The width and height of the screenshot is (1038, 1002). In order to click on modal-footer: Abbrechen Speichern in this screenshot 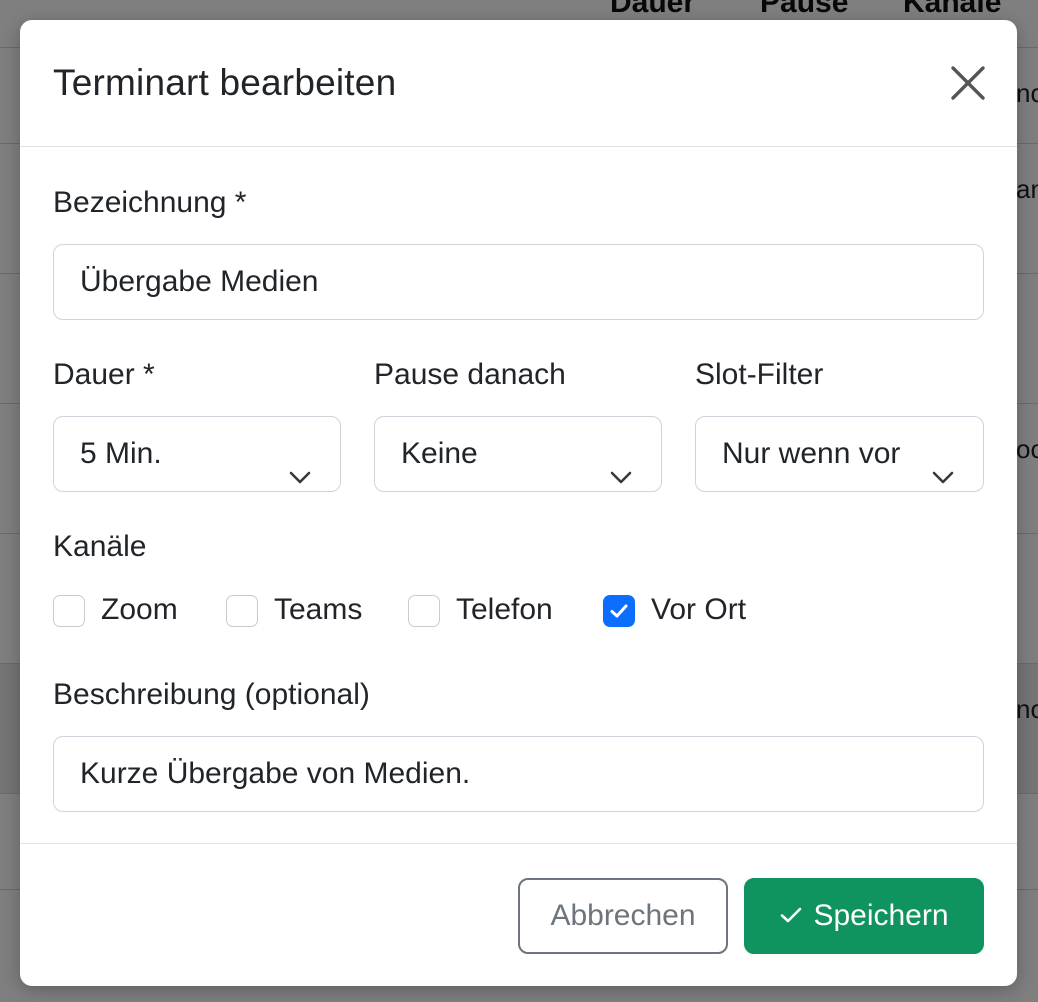, I will do `click(518, 914)`.